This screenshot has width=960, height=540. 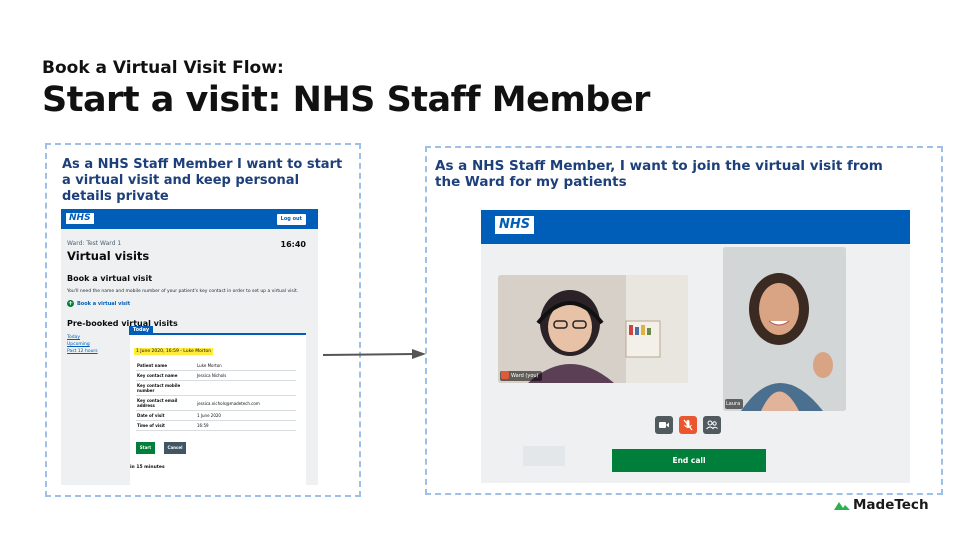 What do you see at coordinates (82, 337) in the screenshot?
I see `nav-link-today: Today` at bounding box center [82, 337].